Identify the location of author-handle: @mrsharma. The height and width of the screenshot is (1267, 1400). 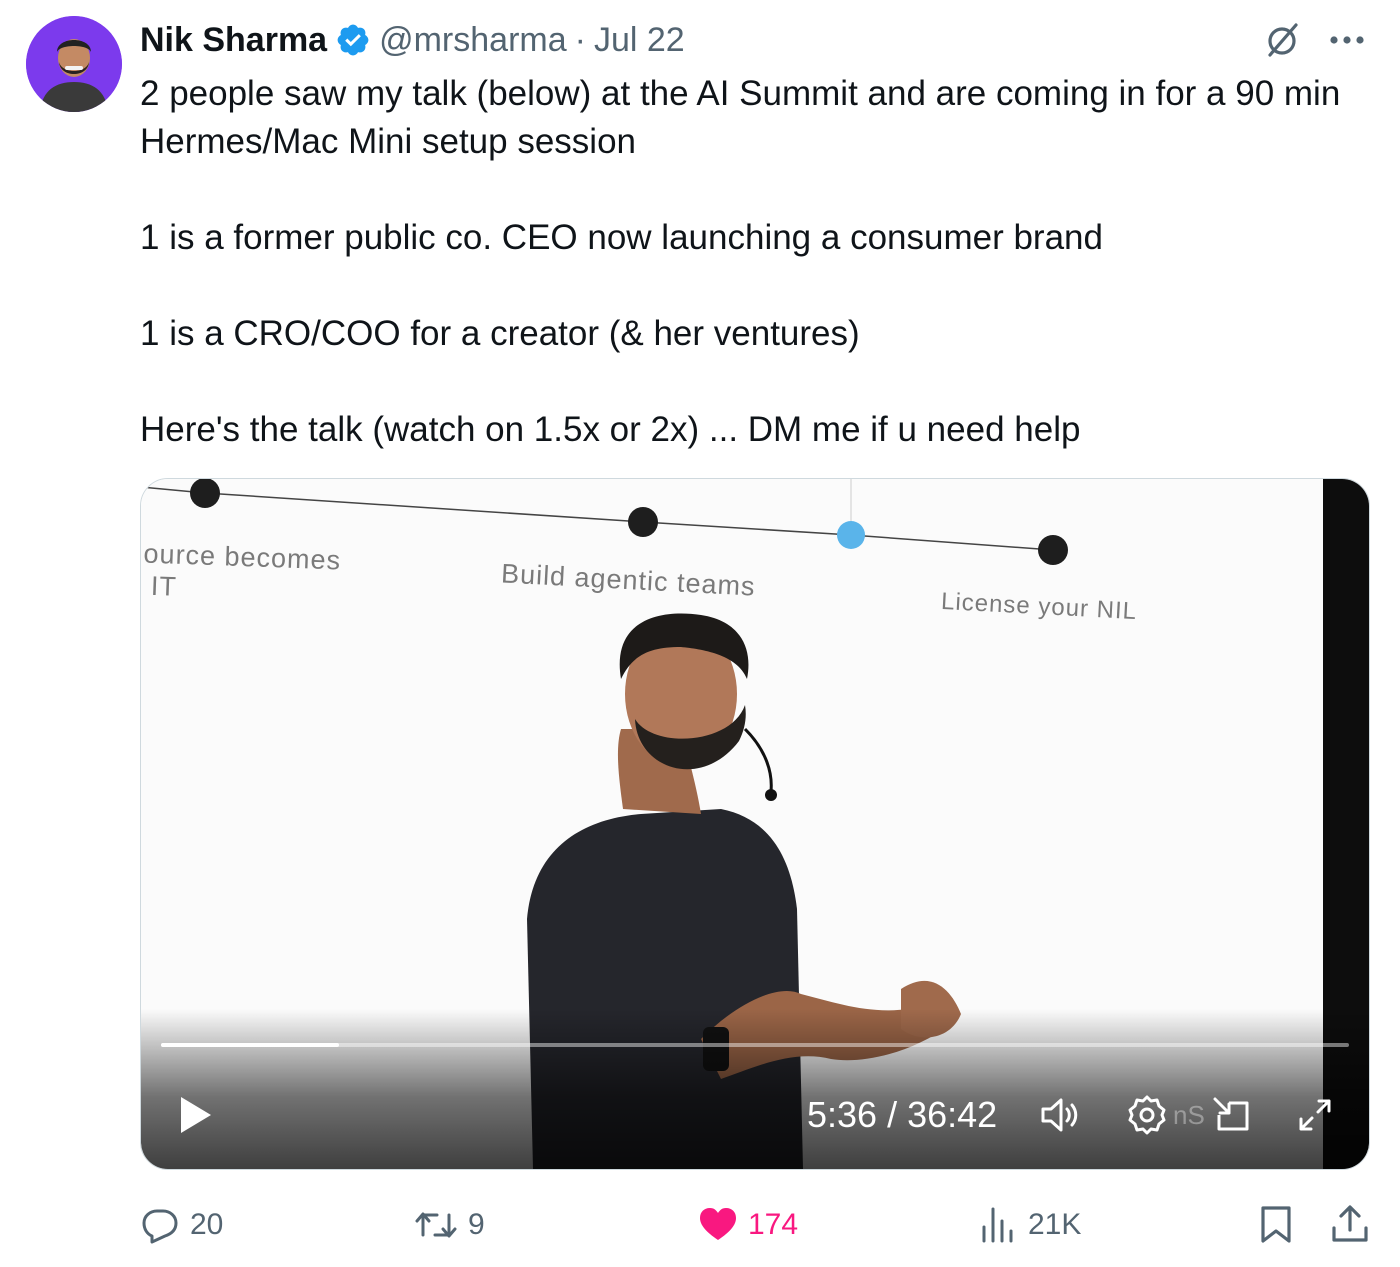
(473, 40).